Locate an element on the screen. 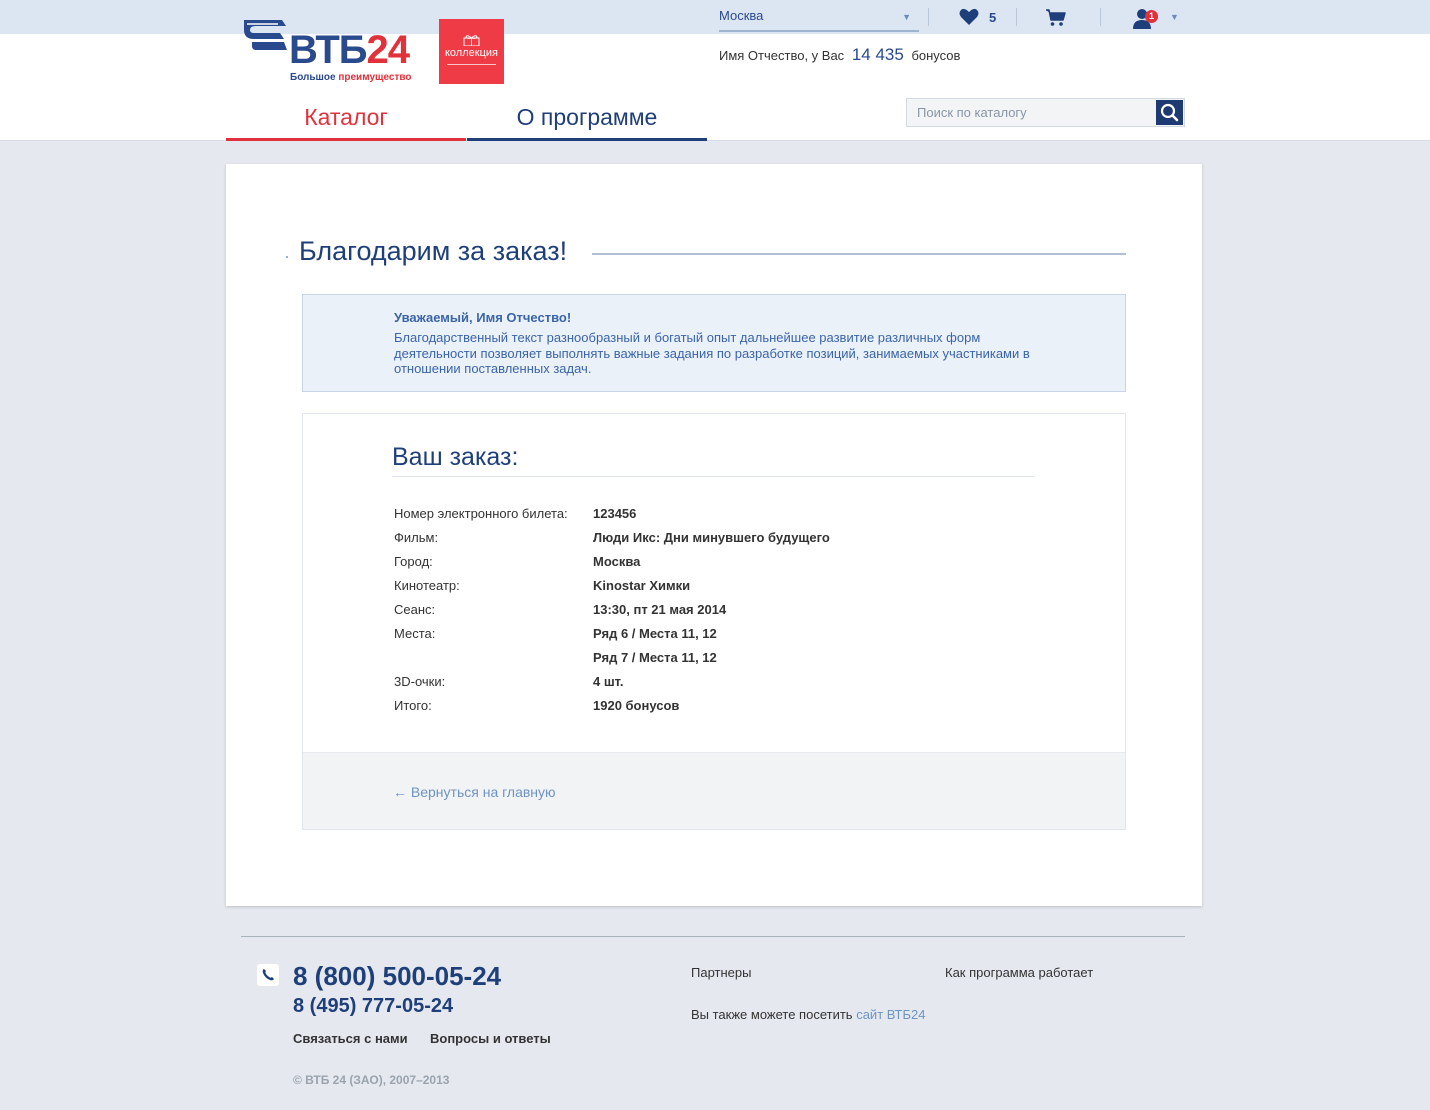 Image resolution: width=1430 pixels, height=1110 pixels. order-row: 3D-очки: 4 шт. is located at coordinates (612, 681).